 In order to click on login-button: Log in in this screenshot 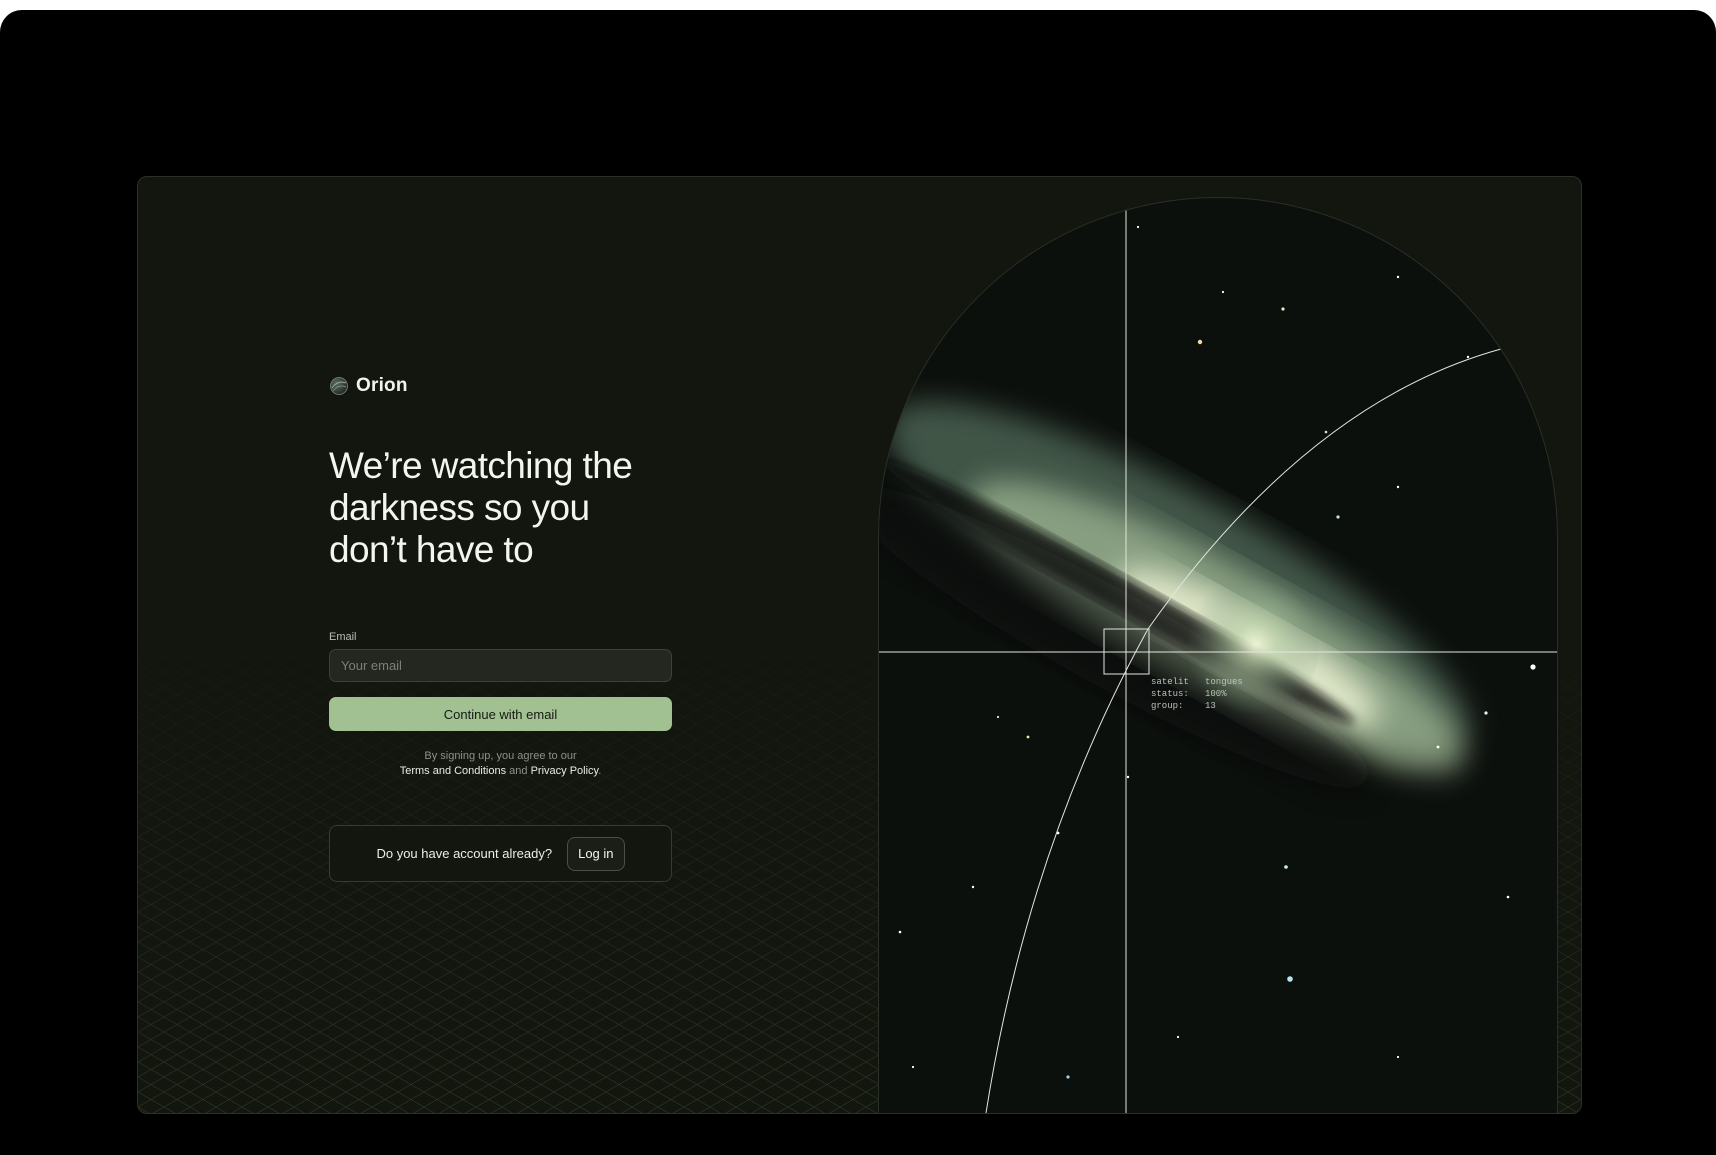, I will do `click(596, 853)`.